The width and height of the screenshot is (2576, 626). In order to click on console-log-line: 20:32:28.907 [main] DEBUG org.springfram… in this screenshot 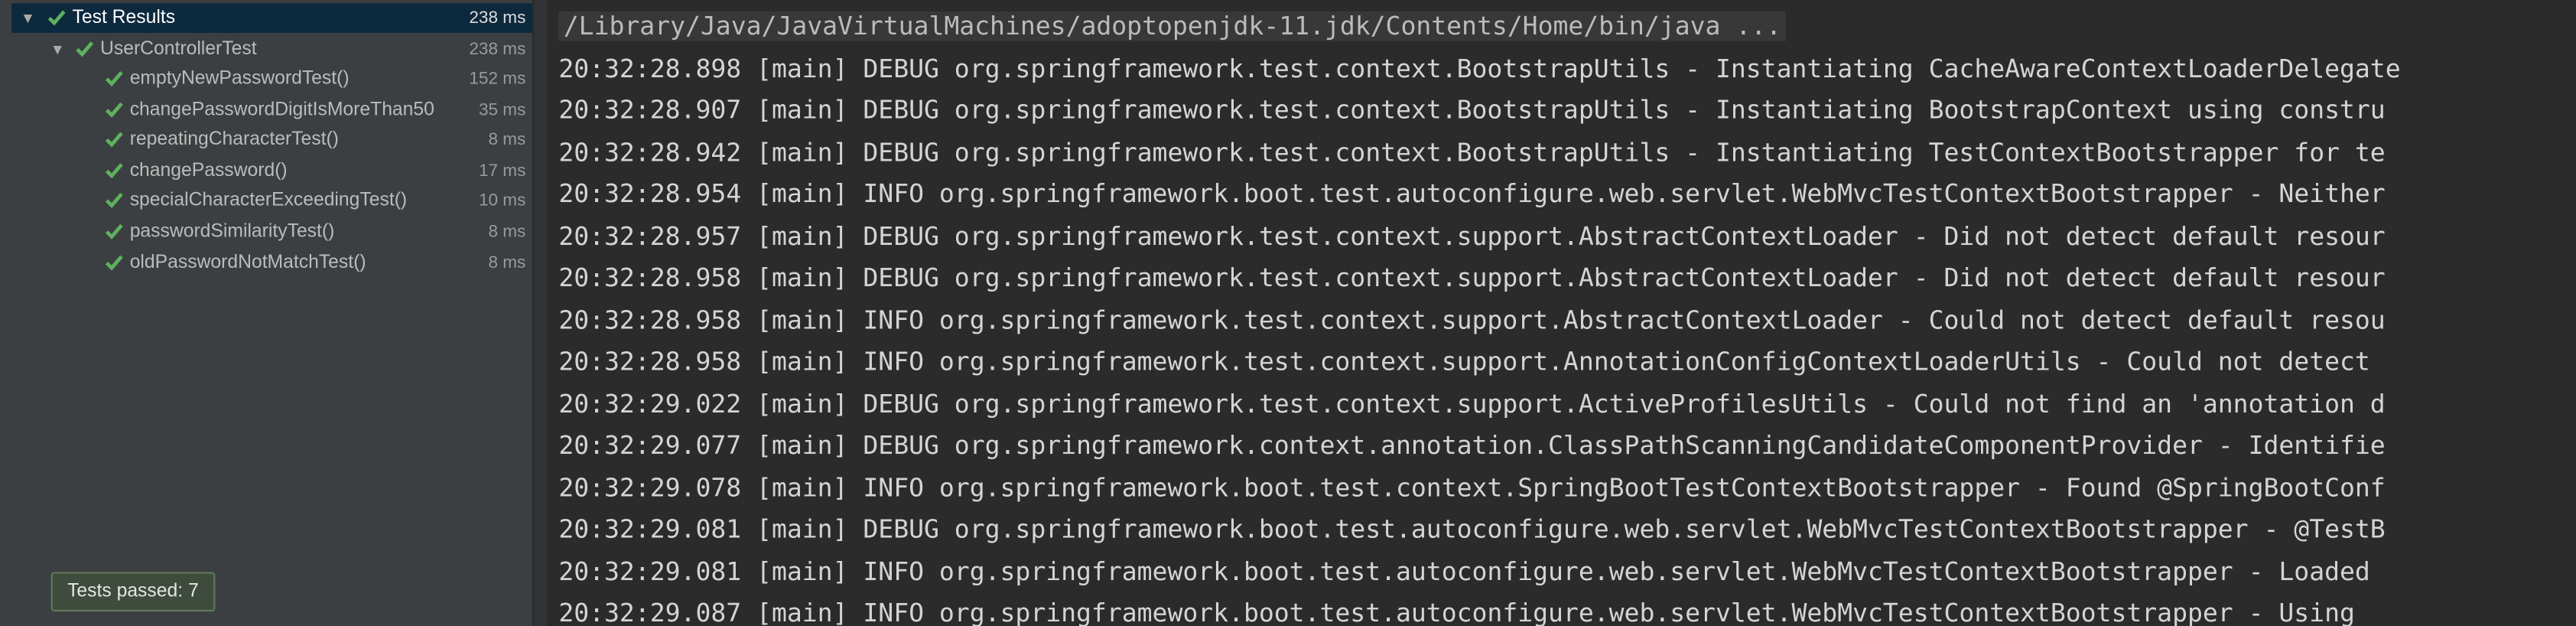, I will do `click(1472, 110)`.